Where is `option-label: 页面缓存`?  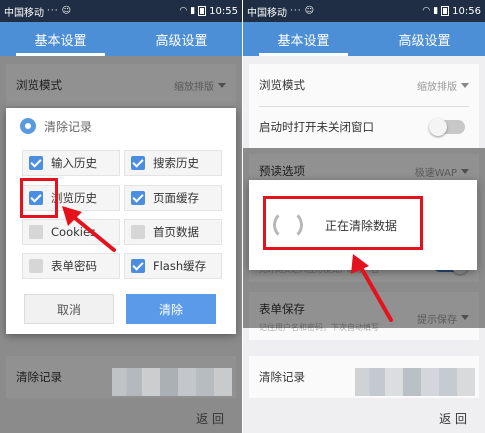 option-label: 页面缓存 is located at coordinates (176, 198).